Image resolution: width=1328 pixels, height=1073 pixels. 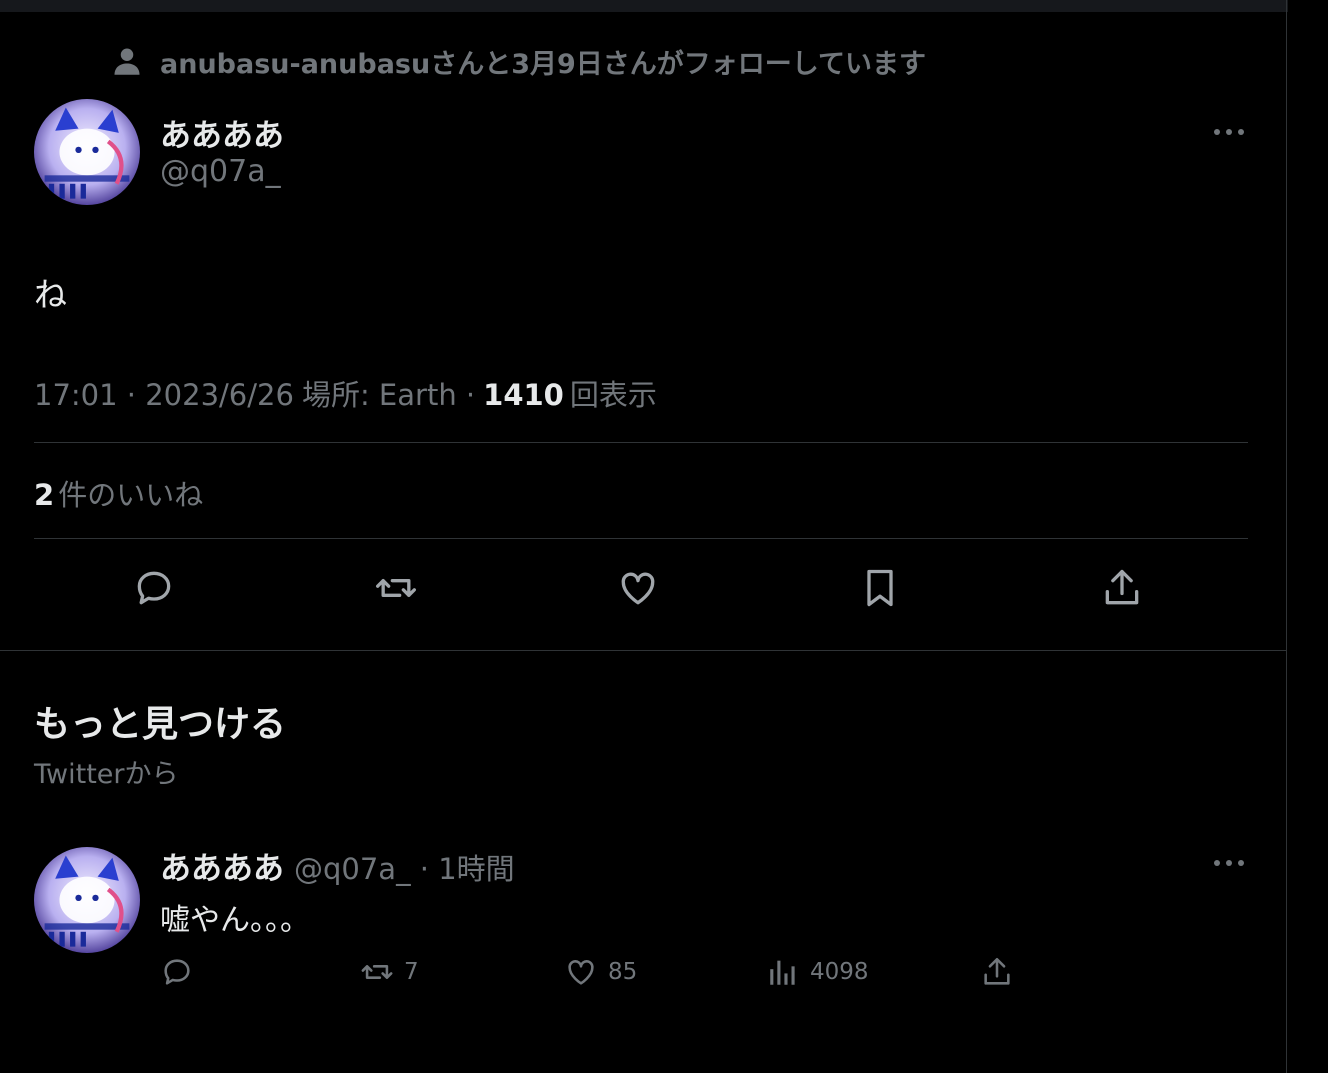 What do you see at coordinates (404, 867) in the screenshot?
I see `handle-time: @q07a_ · 1時間` at bounding box center [404, 867].